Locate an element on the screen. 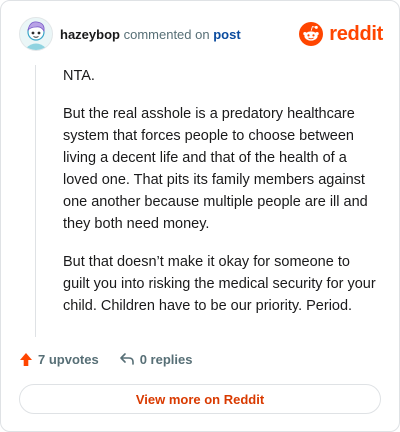 Image resolution: width=400 pixels, height=432 pixels. reddit-wordmark: reddit is located at coordinates (356, 34).